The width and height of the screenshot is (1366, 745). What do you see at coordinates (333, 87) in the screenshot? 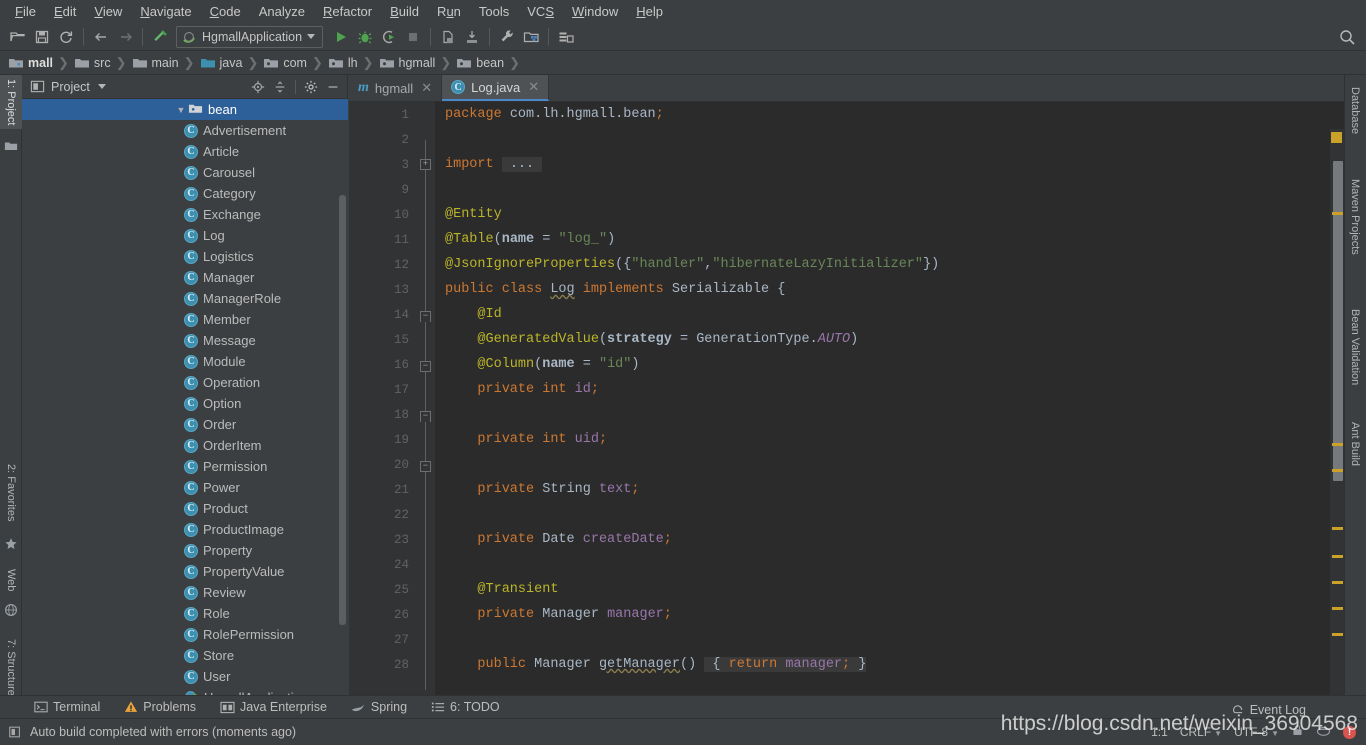
I see `hide-icon` at bounding box center [333, 87].